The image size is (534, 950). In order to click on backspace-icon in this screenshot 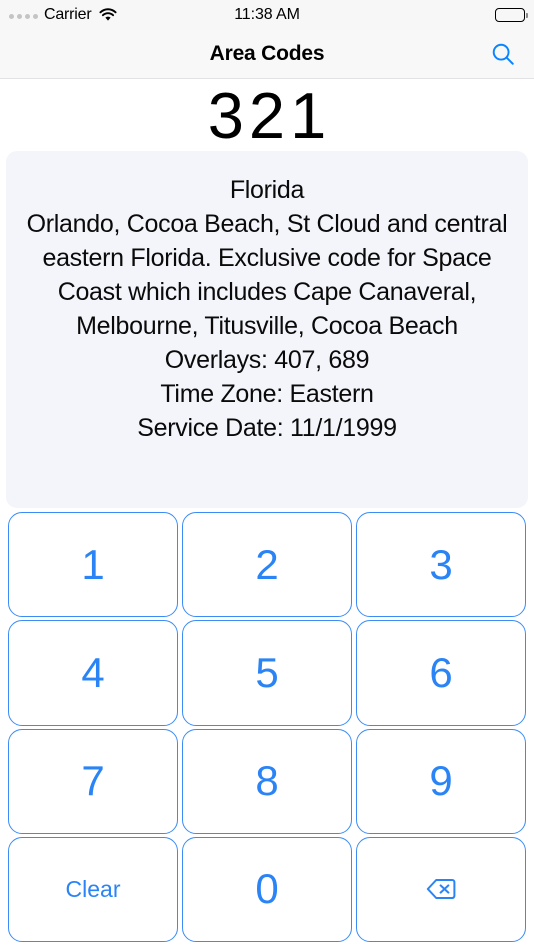, I will do `click(441, 889)`.